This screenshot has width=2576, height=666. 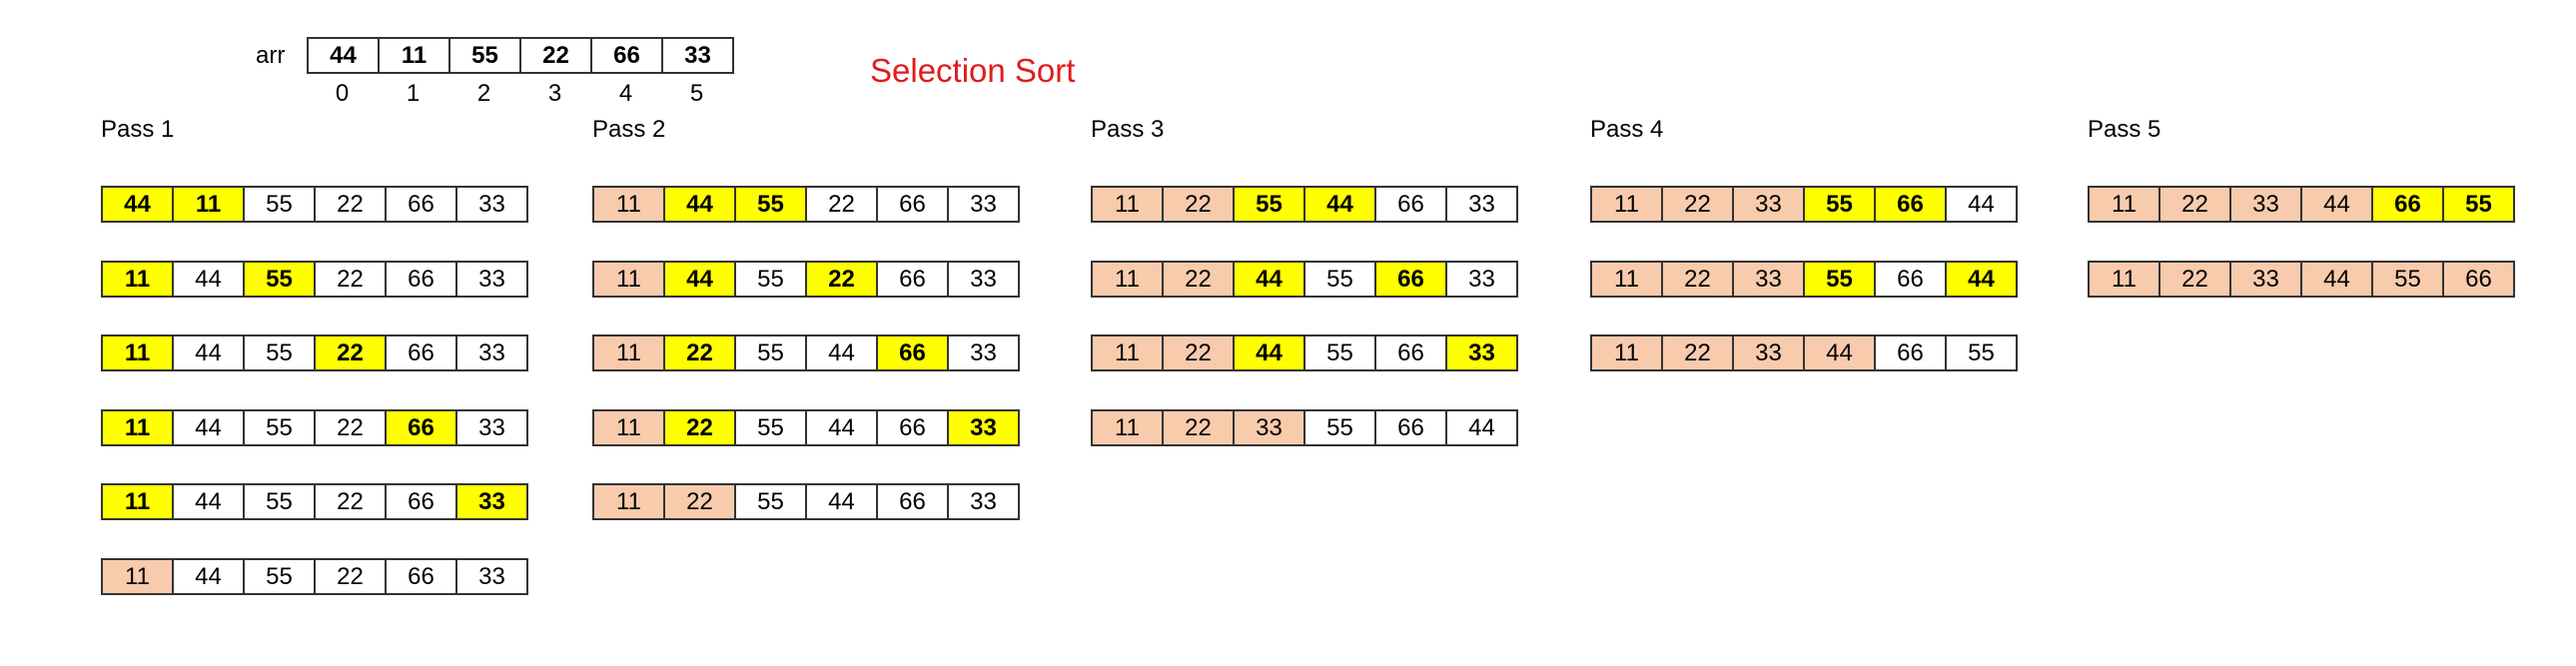 I want to click on array-index: 2, so click(x=484, y=93).